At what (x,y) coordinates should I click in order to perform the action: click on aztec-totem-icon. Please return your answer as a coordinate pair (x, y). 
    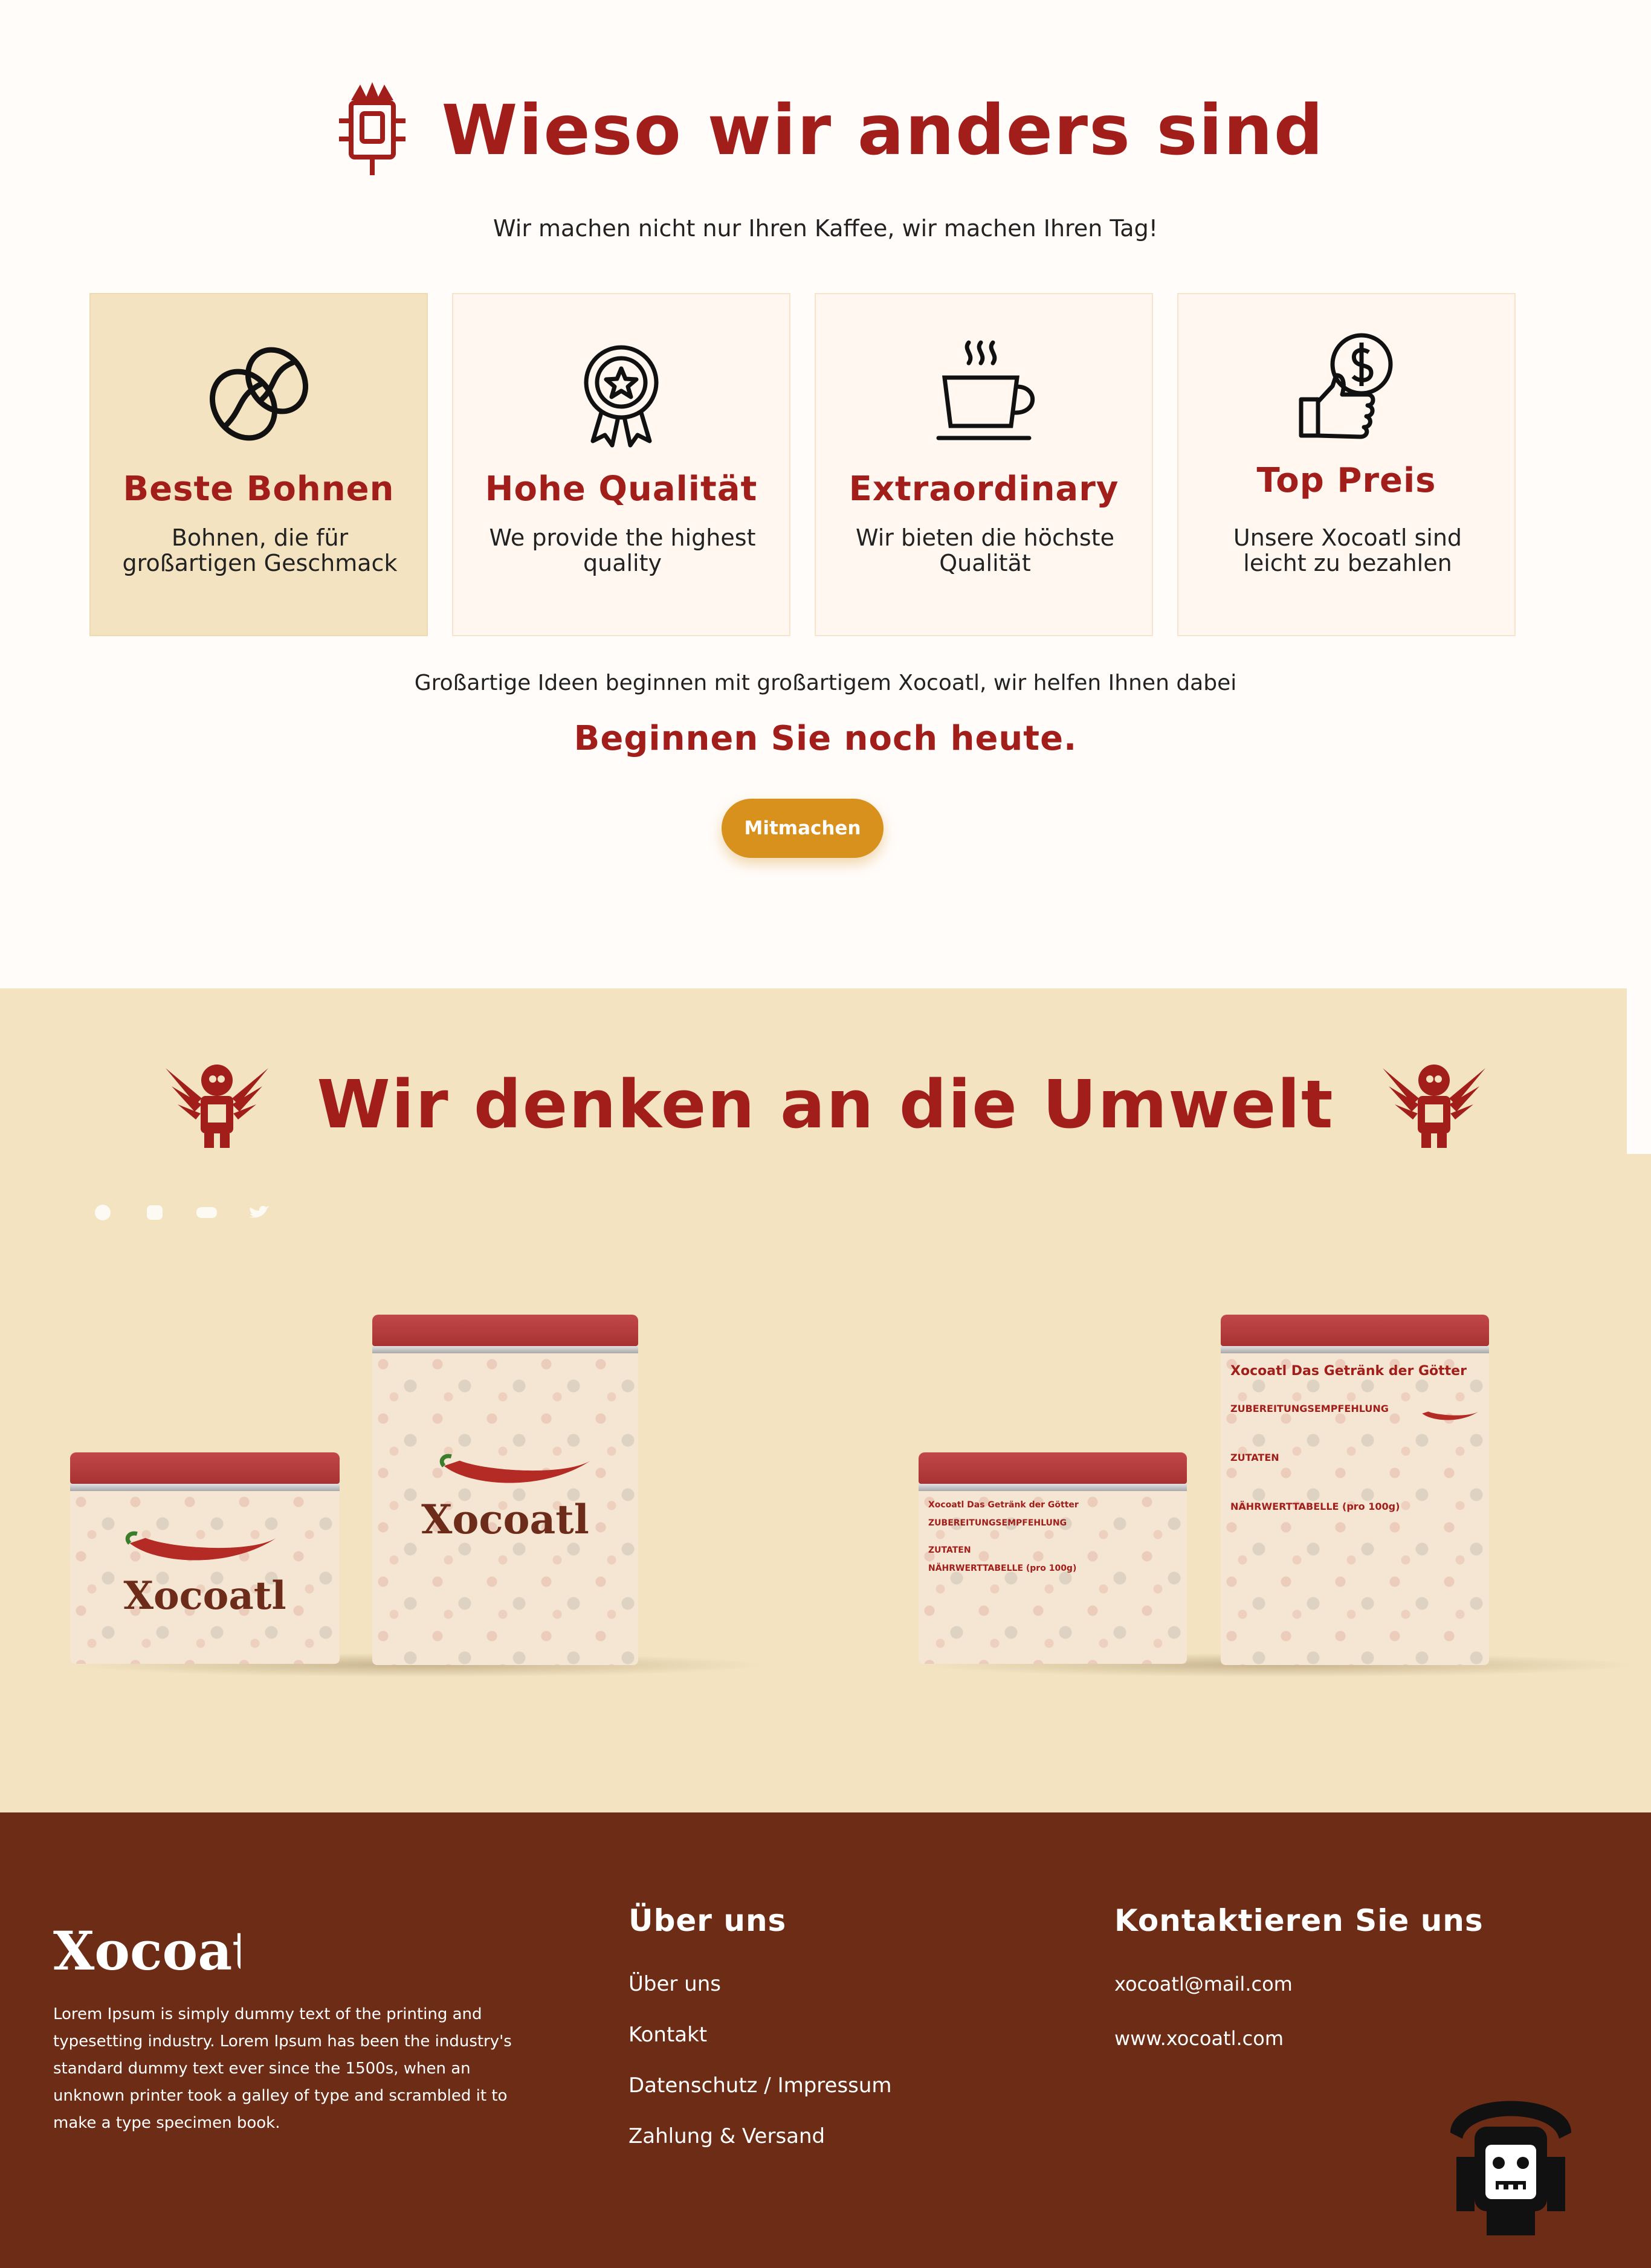
    Looking at the image, I should click on (371, 128).